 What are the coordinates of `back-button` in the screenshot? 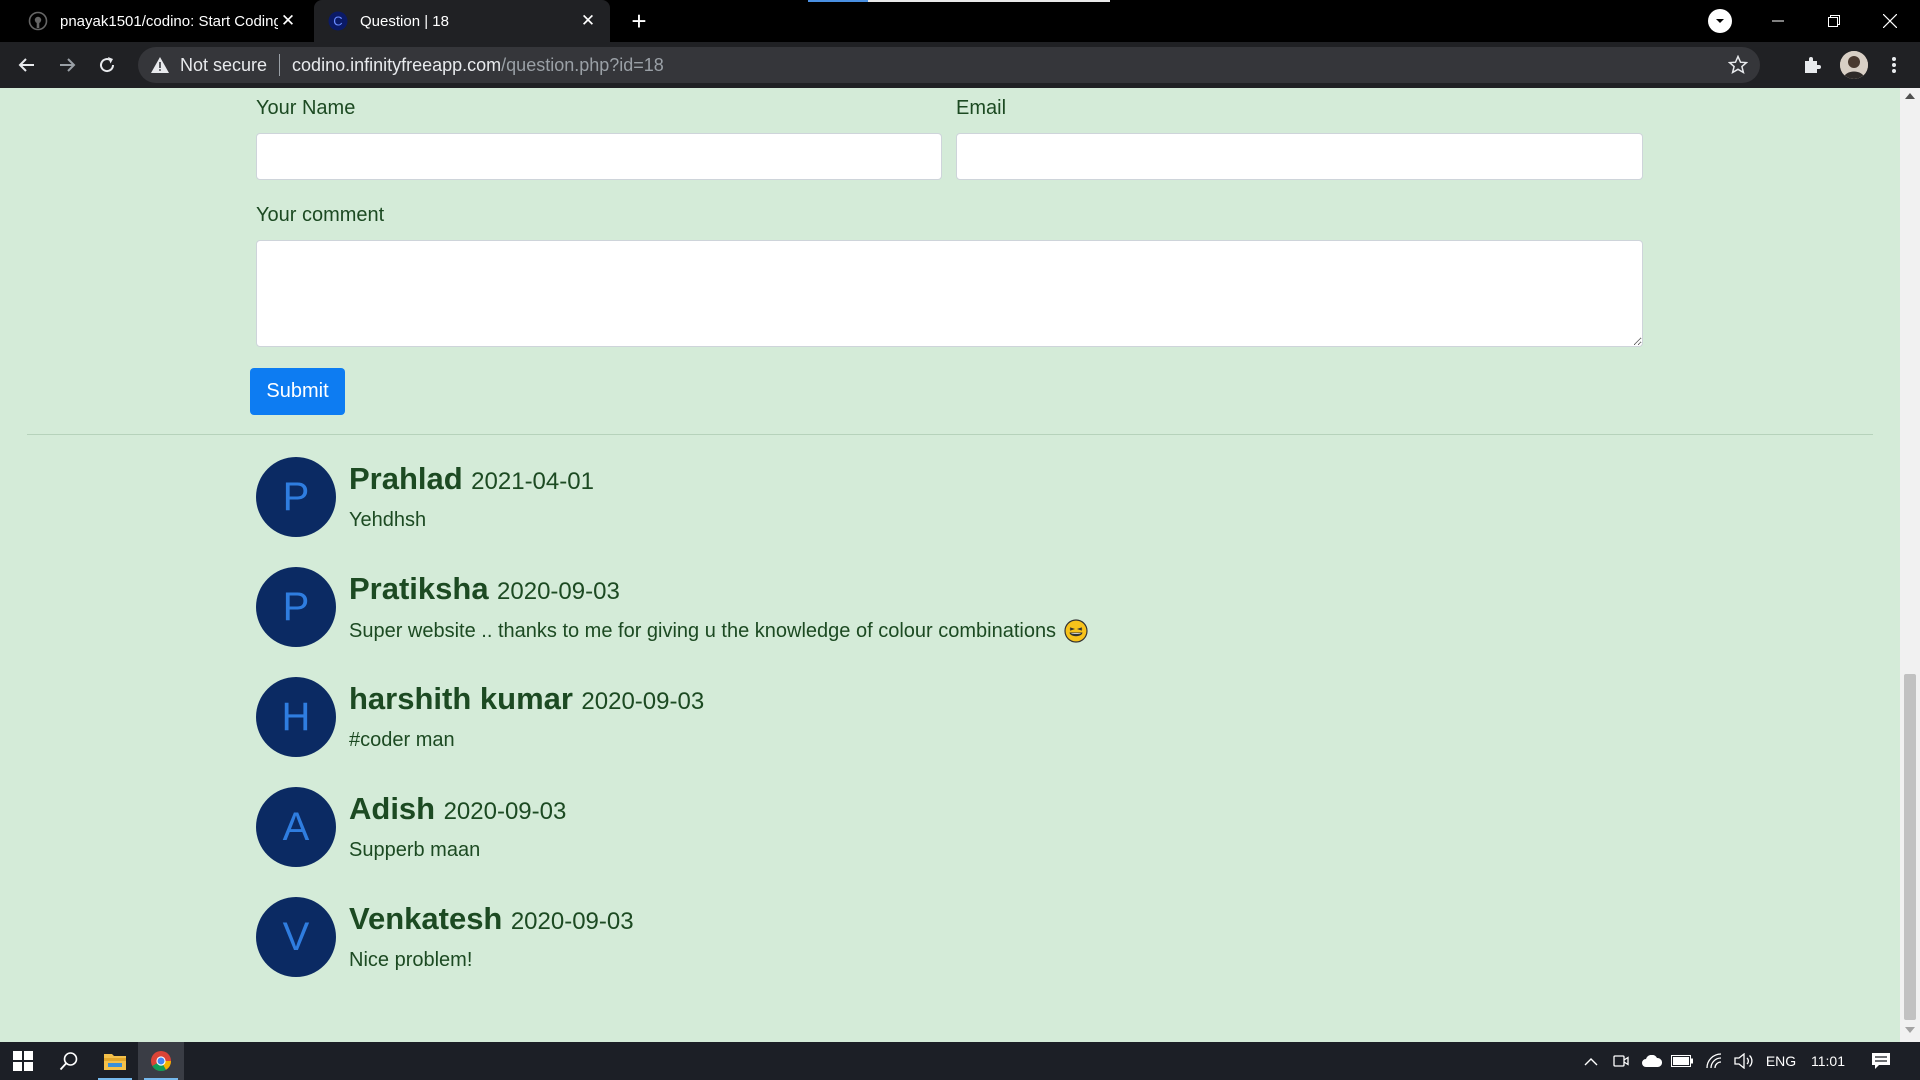 It's located at (27, 65).